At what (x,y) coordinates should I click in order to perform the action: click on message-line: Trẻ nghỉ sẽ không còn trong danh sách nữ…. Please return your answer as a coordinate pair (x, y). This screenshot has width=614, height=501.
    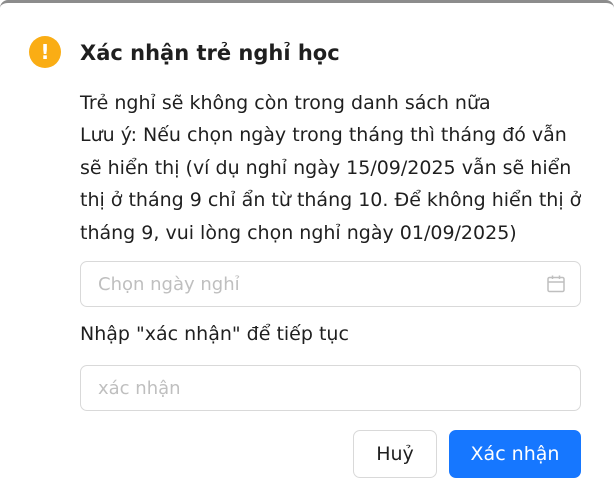
    Looking at the image, I should click on (285, 103).